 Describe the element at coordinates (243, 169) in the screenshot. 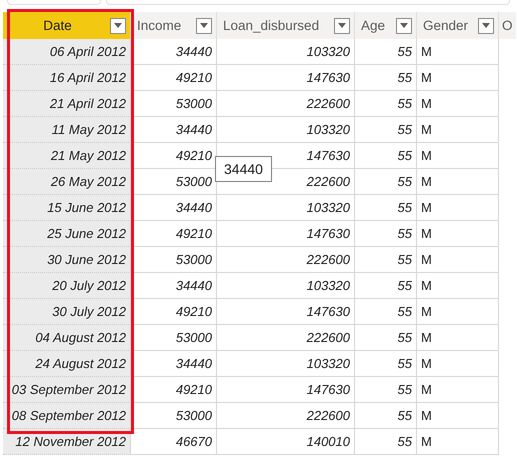

I see `tooltip: 34440` at that location.